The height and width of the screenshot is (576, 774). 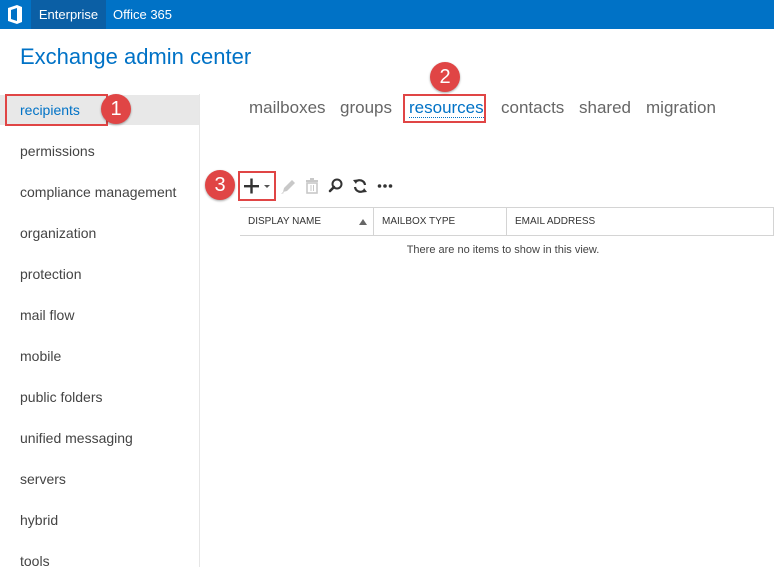 What do you see at coordinates (99, 397) in the screenshot?
I see `nav-item-public-folders: public folders` at bounding box center [99, 397].